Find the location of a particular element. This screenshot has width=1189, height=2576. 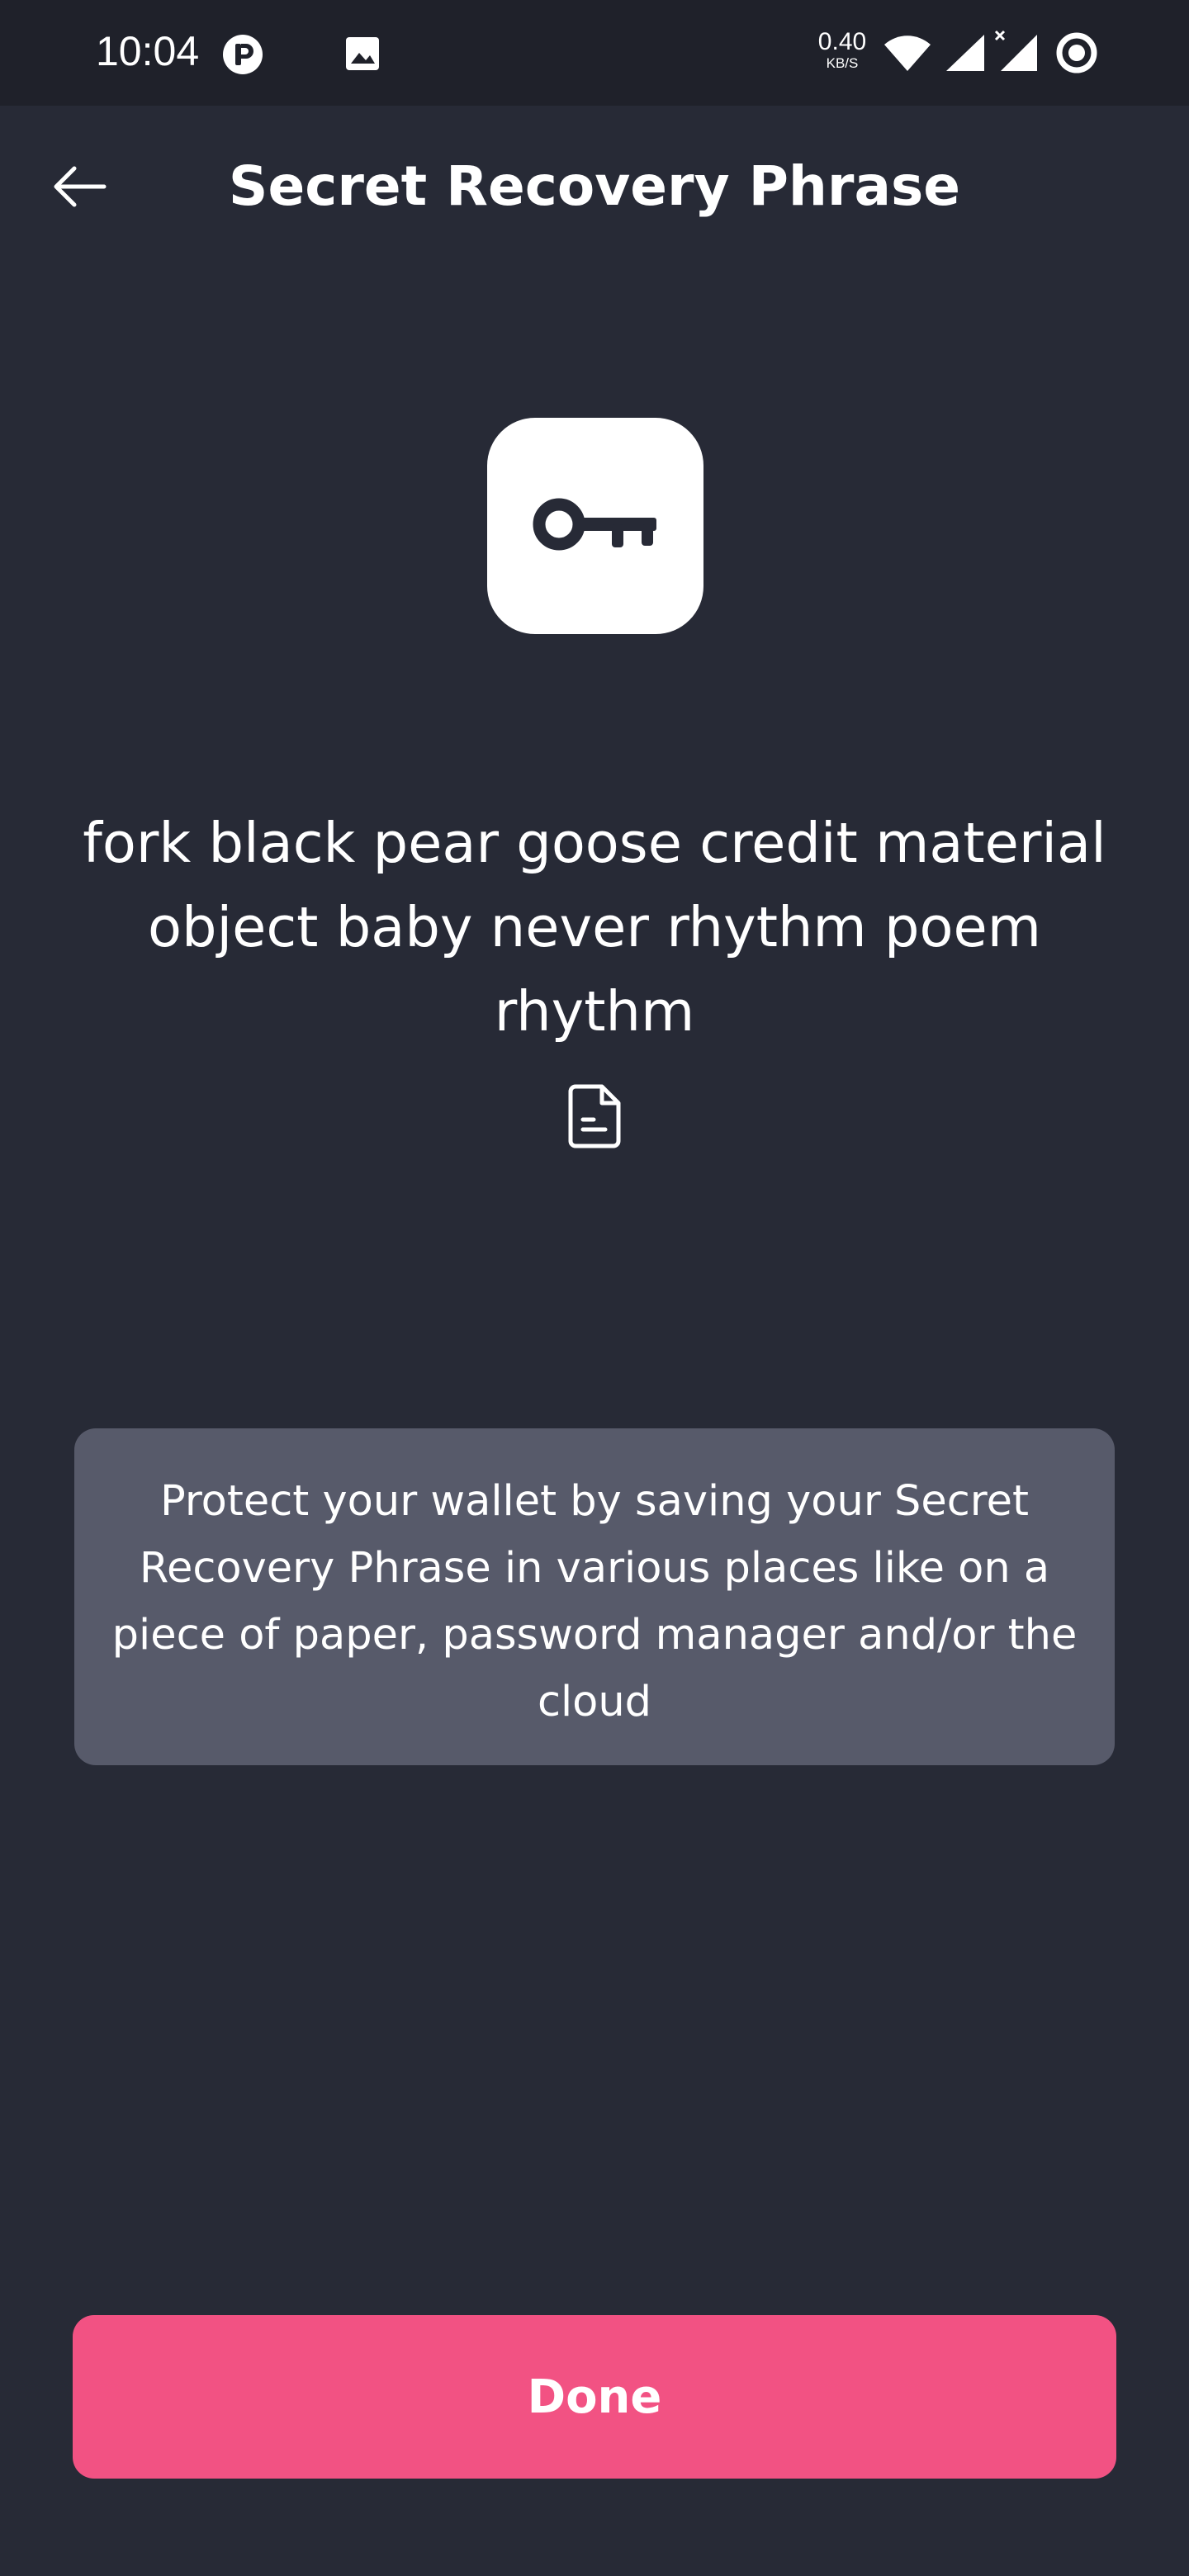

done-button: Done is located at coordinates (594, 2397).